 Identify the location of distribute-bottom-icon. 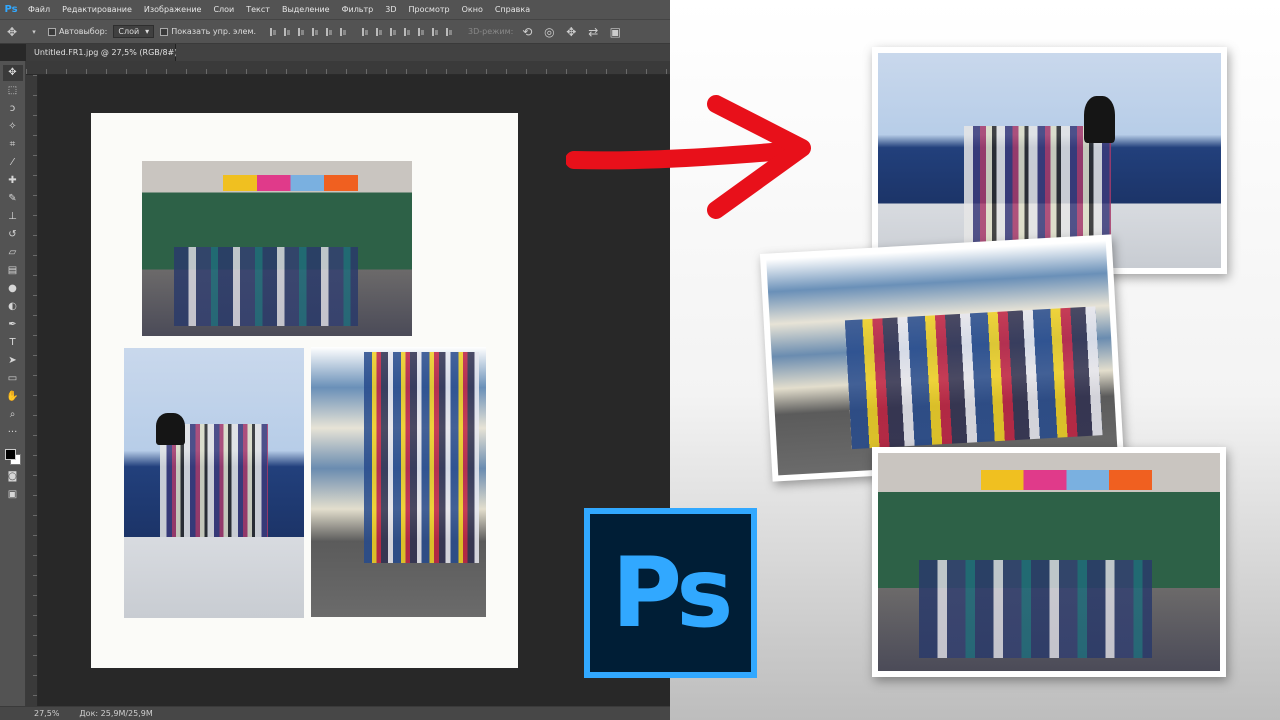
(393, 32).